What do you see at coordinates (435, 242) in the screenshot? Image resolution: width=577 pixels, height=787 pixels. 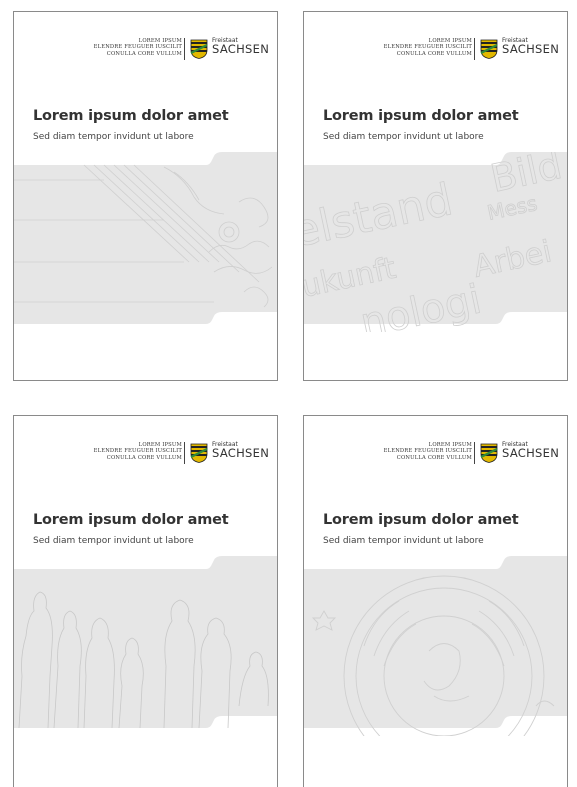 I see `pattern-band: Bild elstand Mess ukunft Arbei nologi` at bounding box center [435, 242].